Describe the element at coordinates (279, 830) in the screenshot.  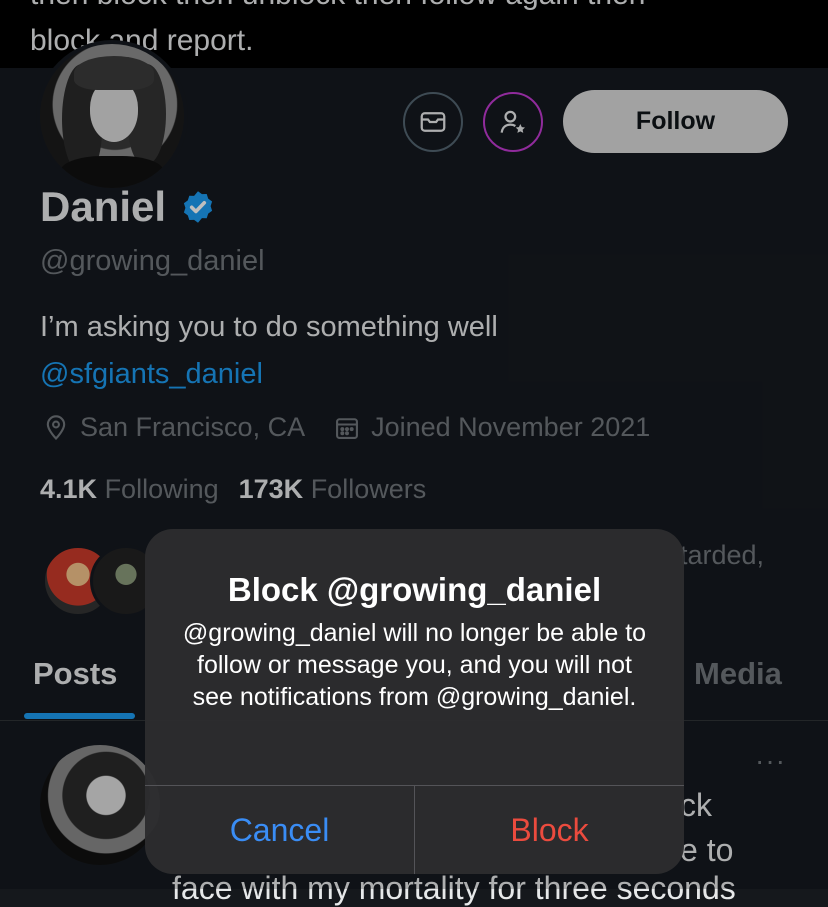
I see `cancel-button: Cancel` at that location.